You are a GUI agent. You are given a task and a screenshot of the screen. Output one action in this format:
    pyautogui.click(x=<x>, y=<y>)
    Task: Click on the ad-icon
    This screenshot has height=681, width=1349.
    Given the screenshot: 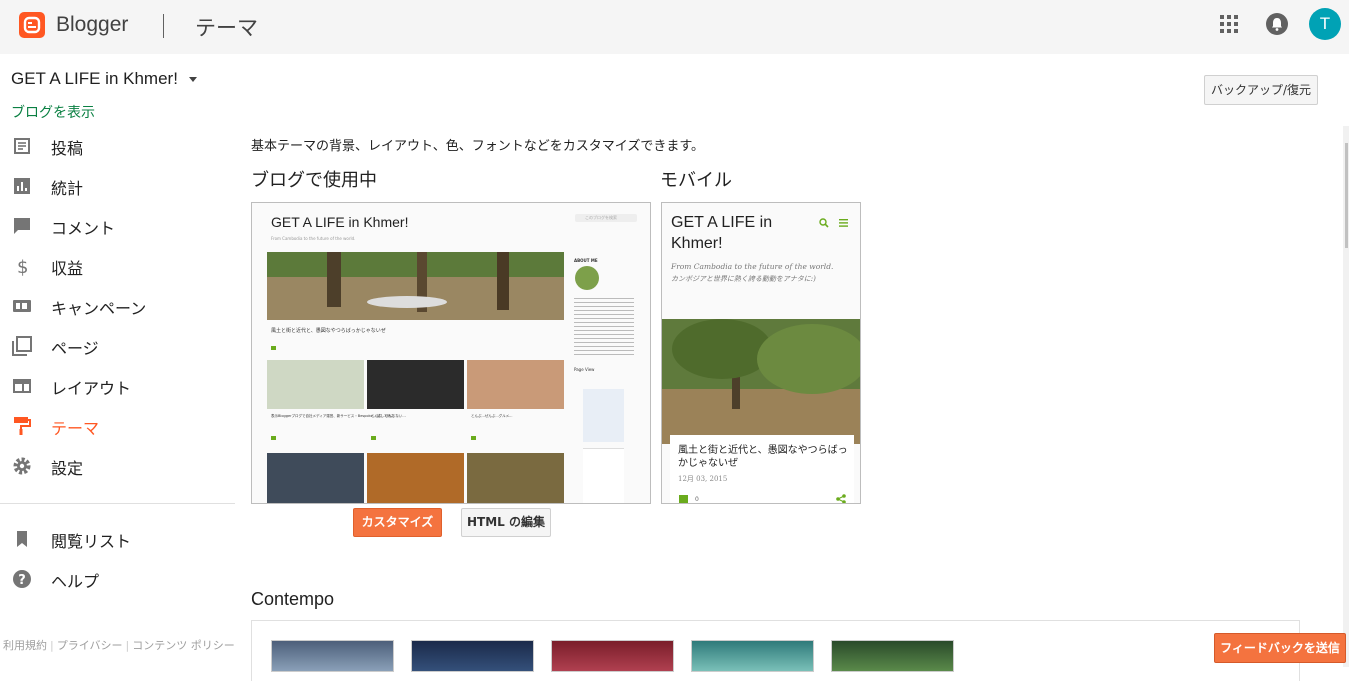 What is the action you would take?
    pyautogui.click(x=22, y=306)
    